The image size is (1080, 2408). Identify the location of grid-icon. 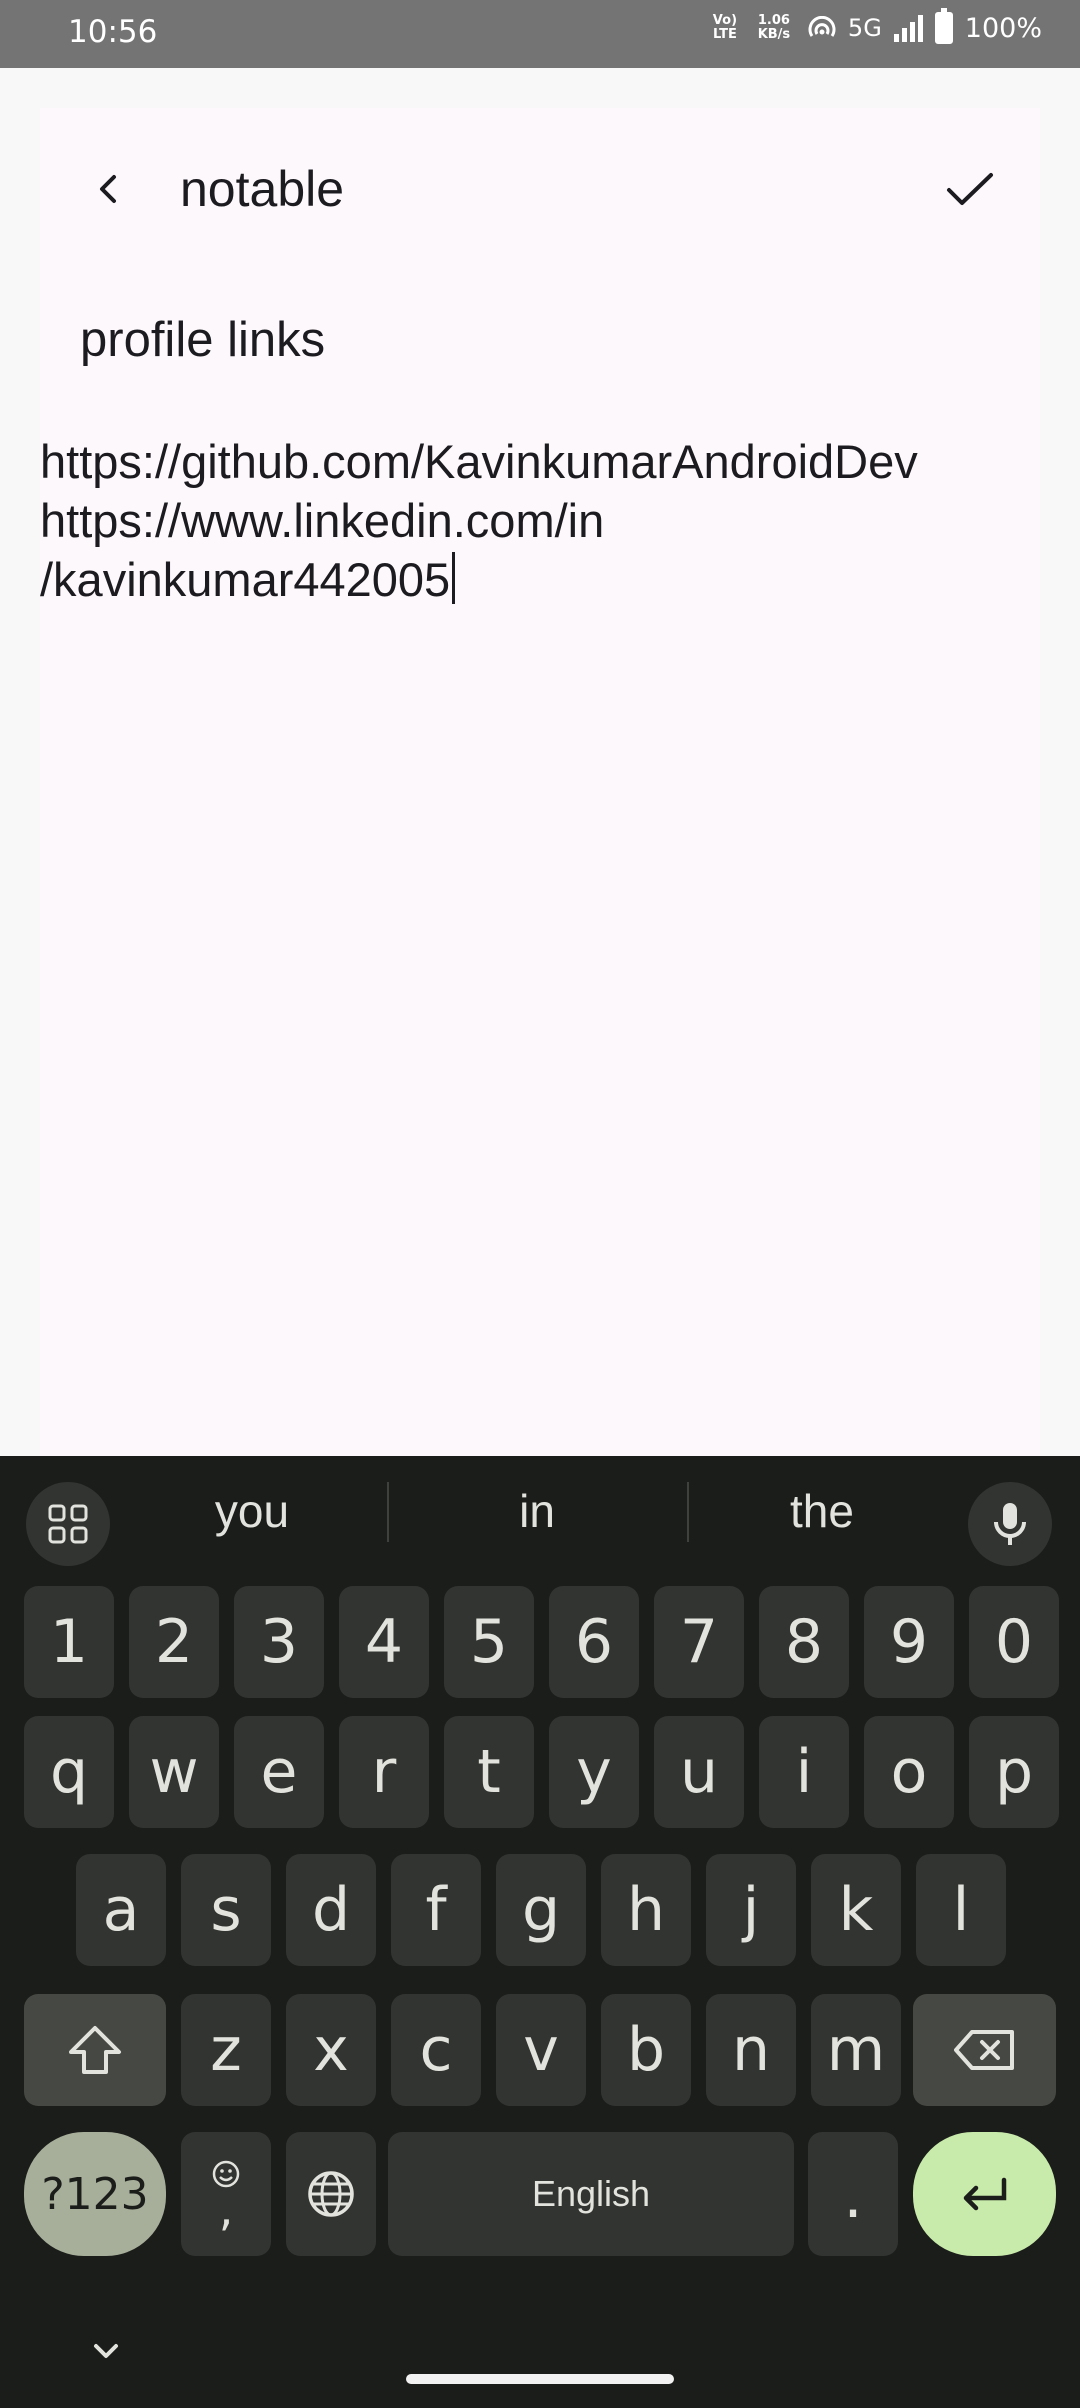
(68, 1524).